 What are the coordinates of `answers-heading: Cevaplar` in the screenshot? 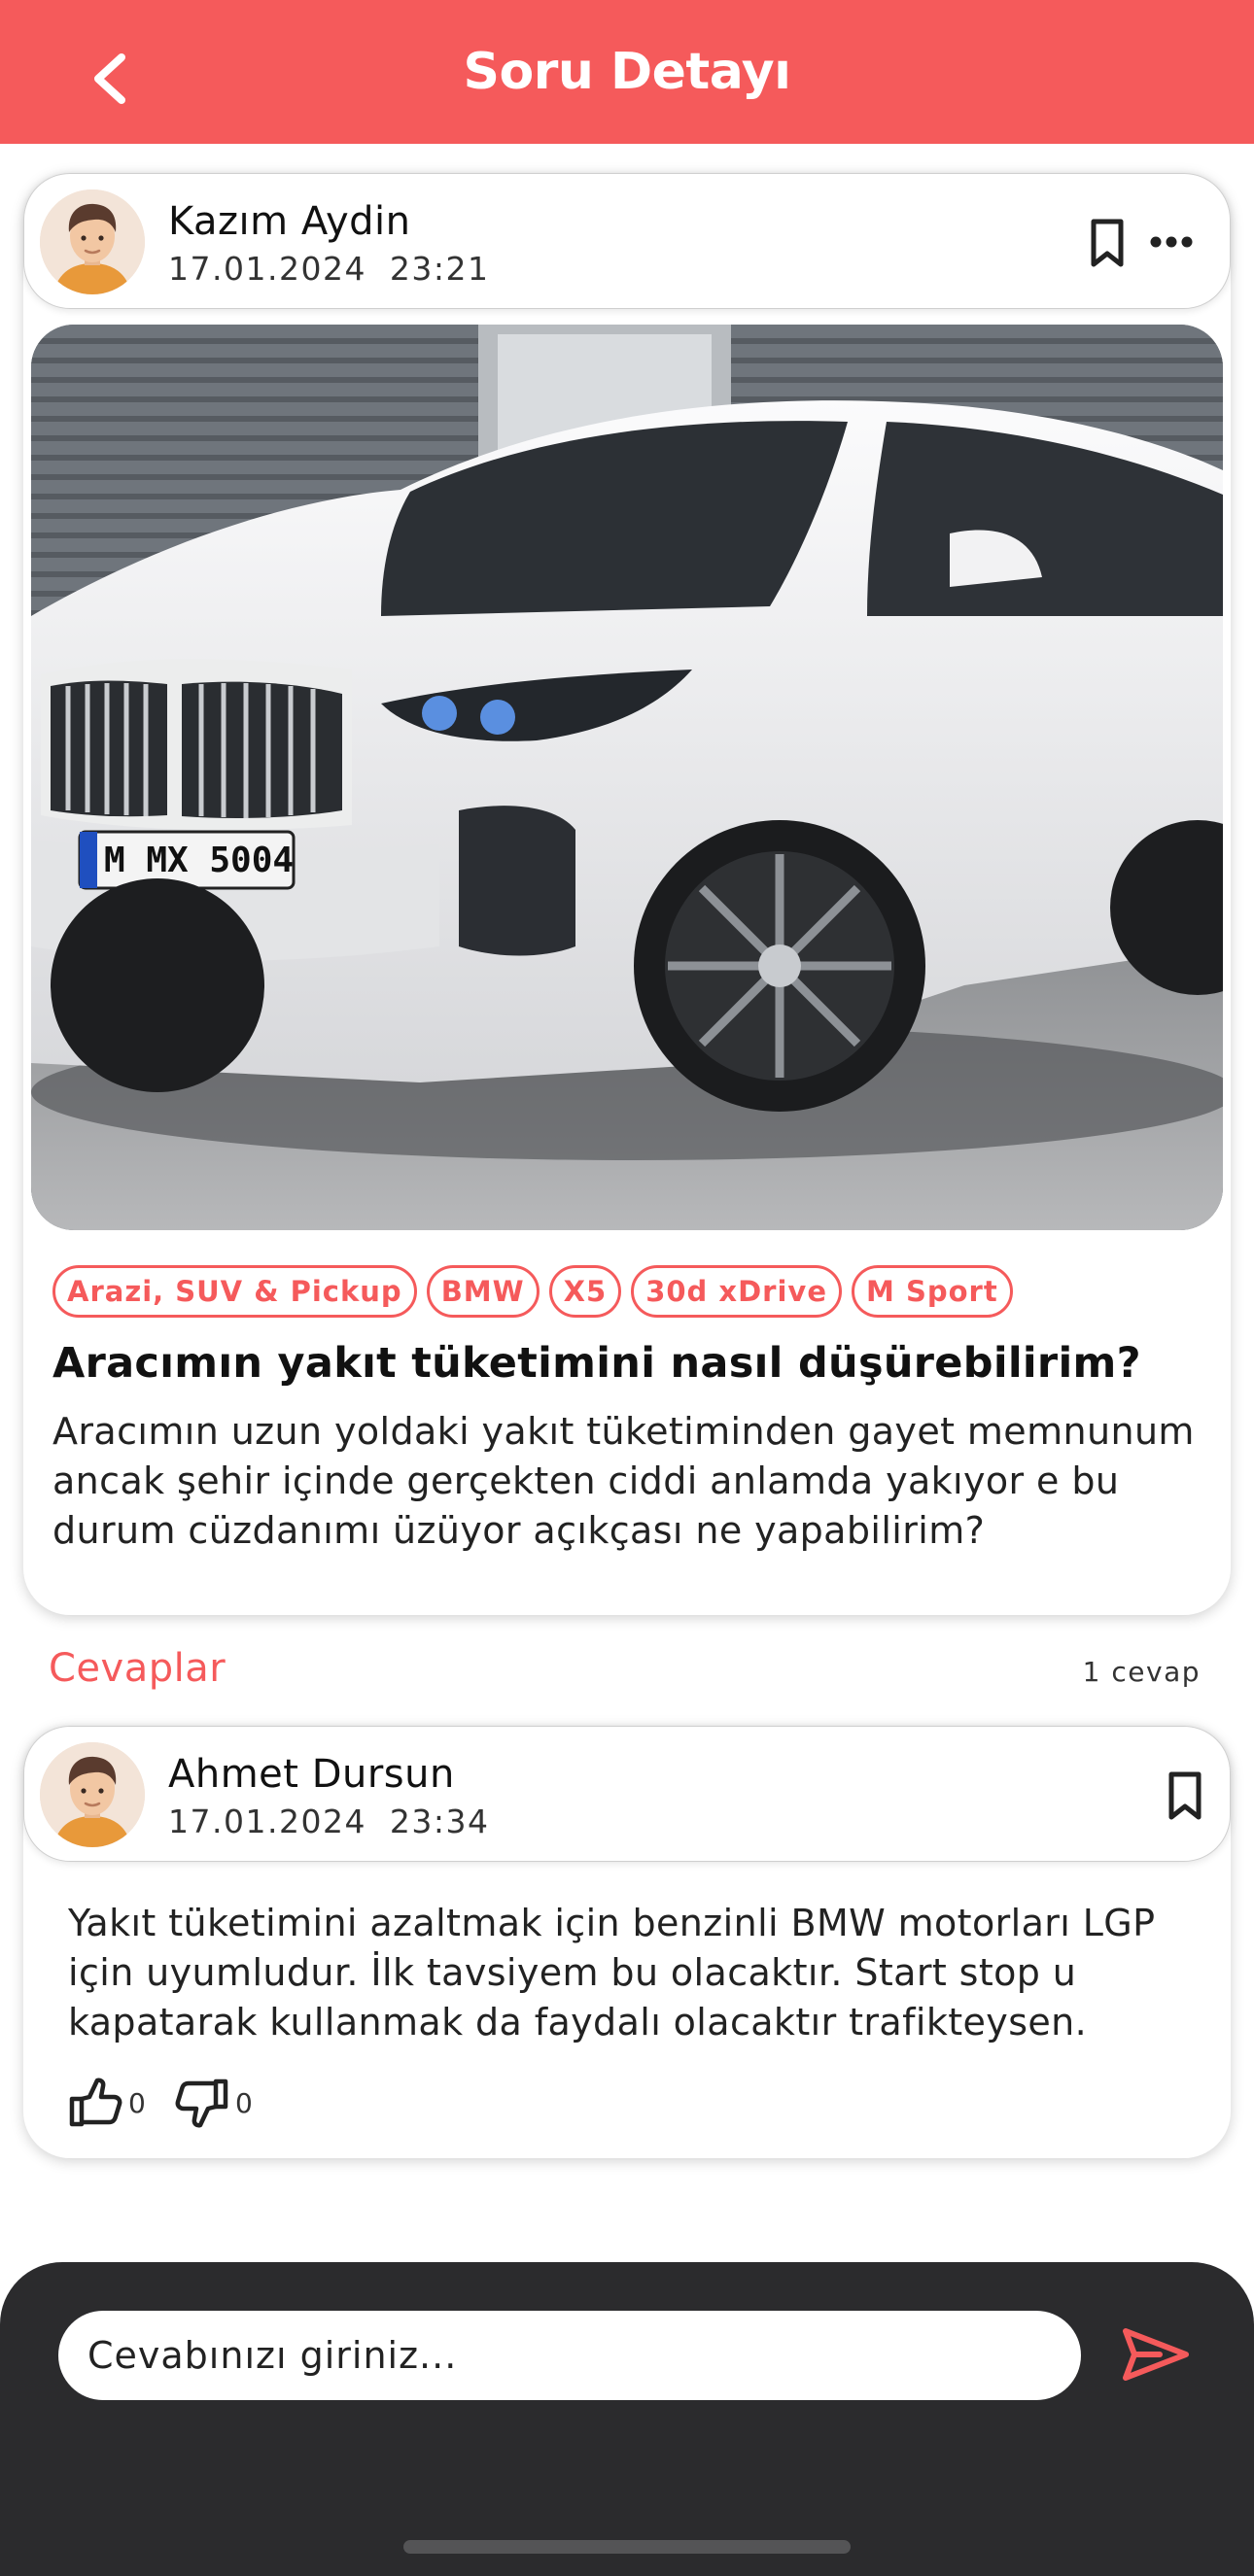 It's located at (137, 1669).